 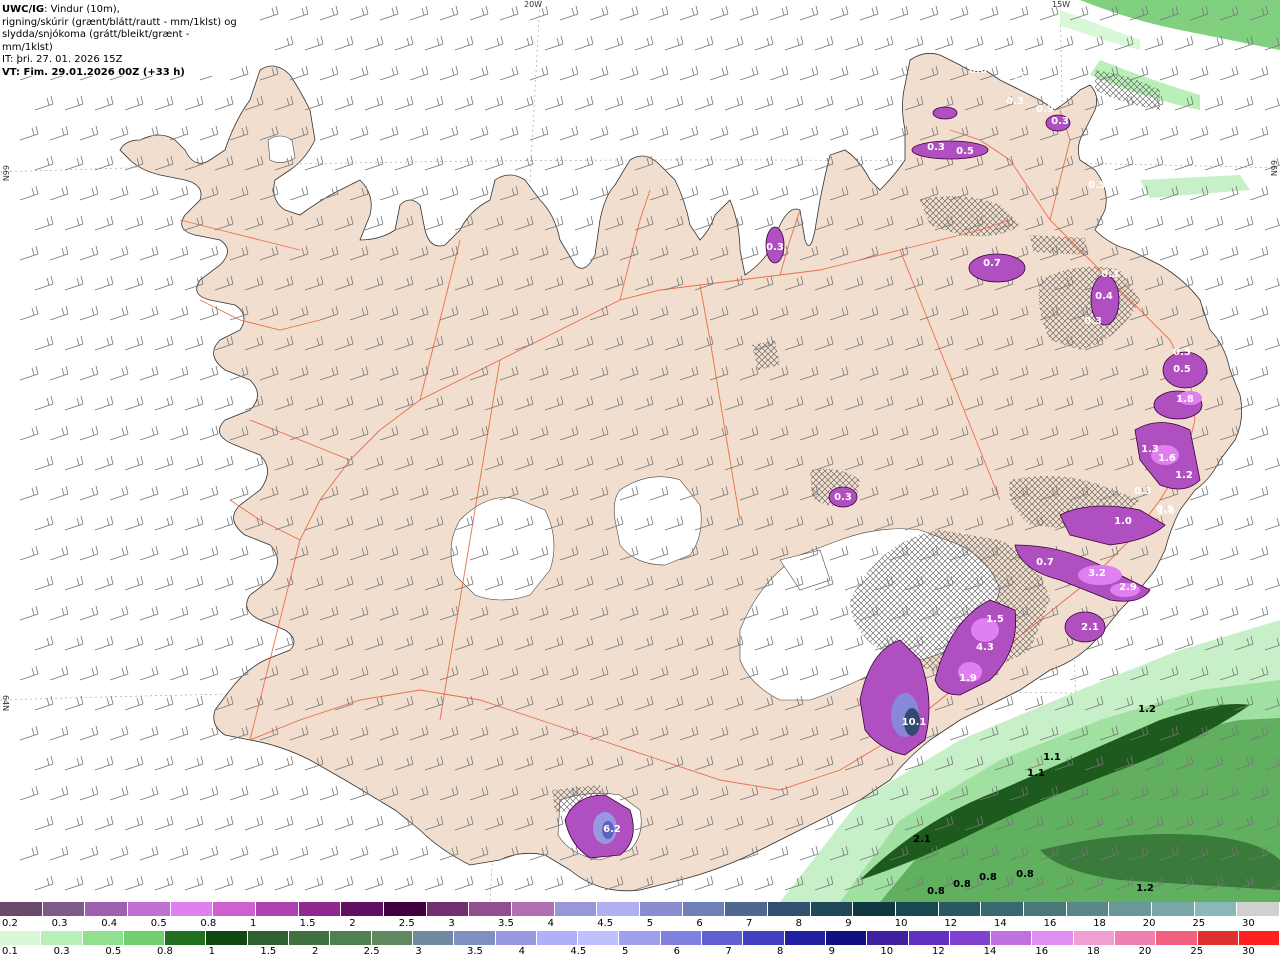 What do you see at coordinates (985, 647) in the screenshot?
I see `snow-value-label: 4.3` at bounding box center [985, 647].